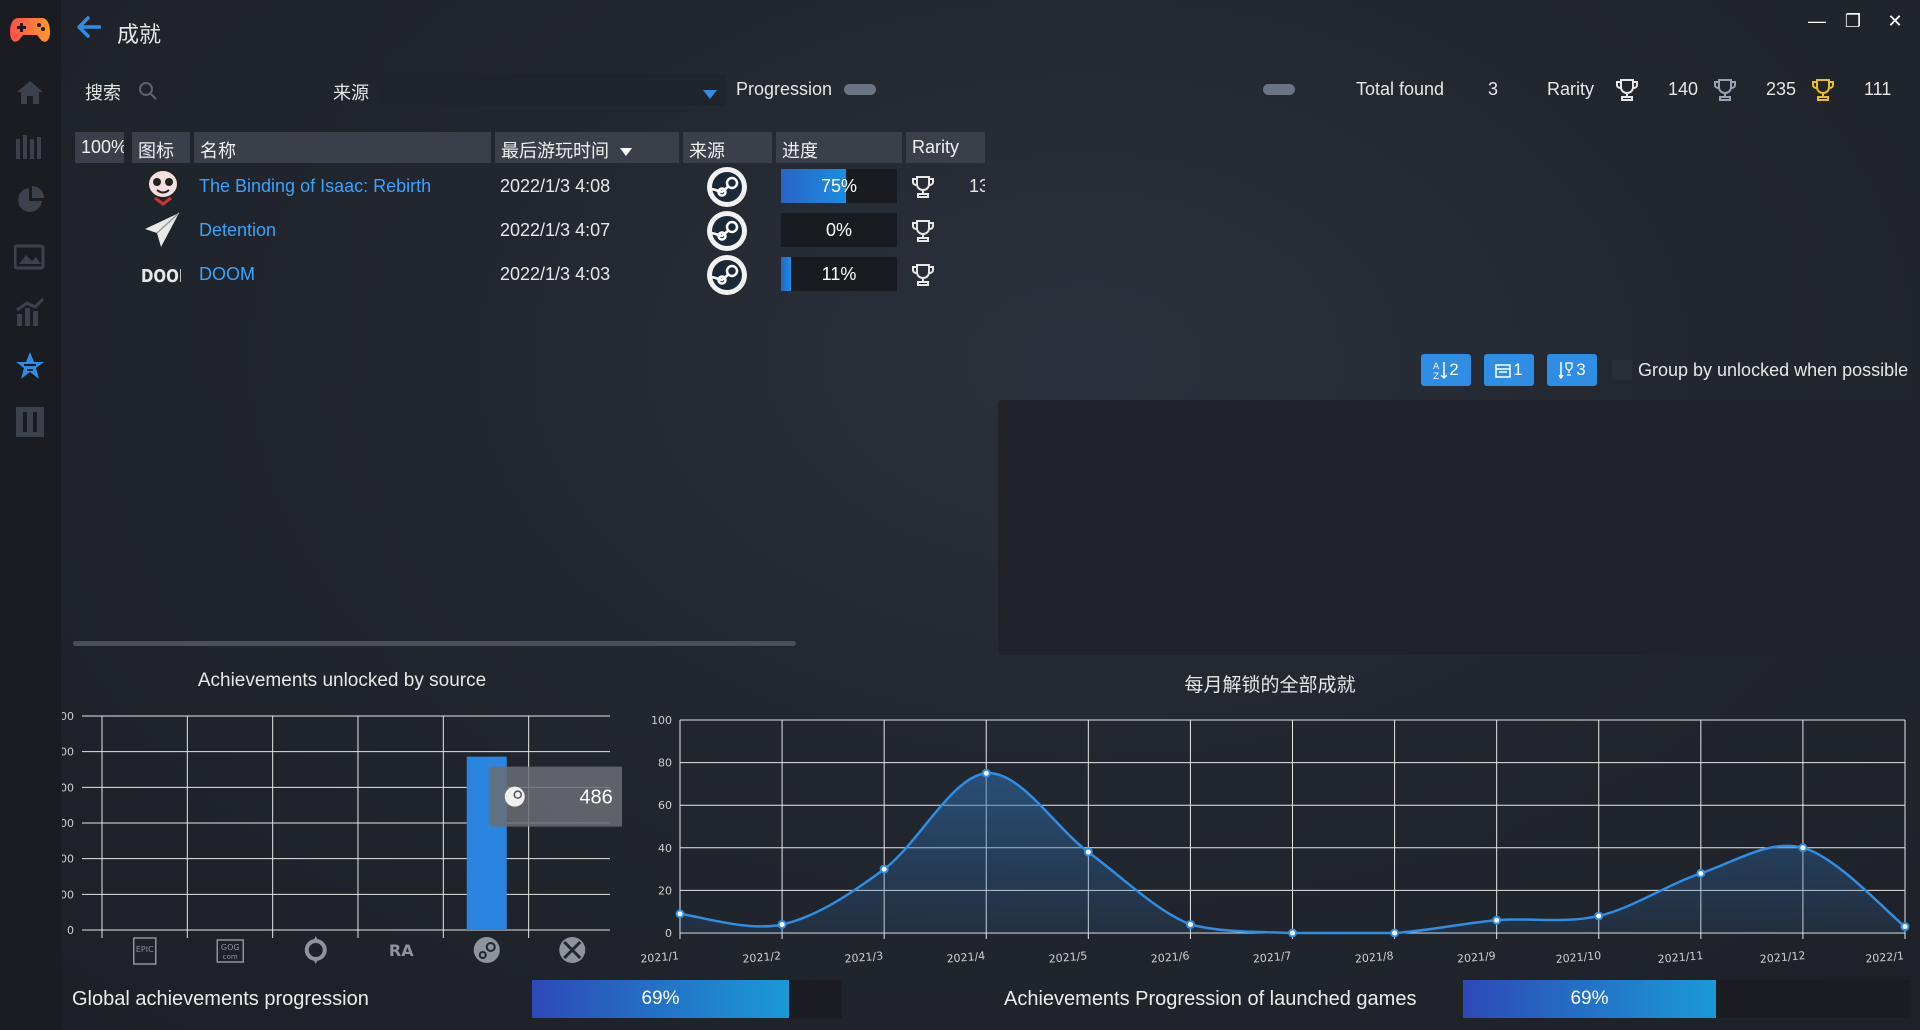  I want to click on svg-text: com, so click(230, 957).